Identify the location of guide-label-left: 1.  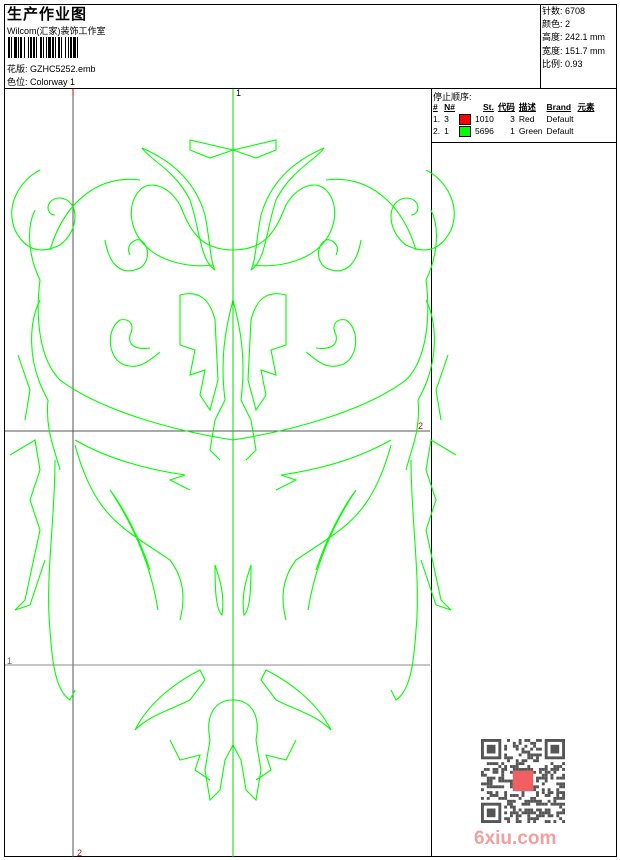
(10, 661).